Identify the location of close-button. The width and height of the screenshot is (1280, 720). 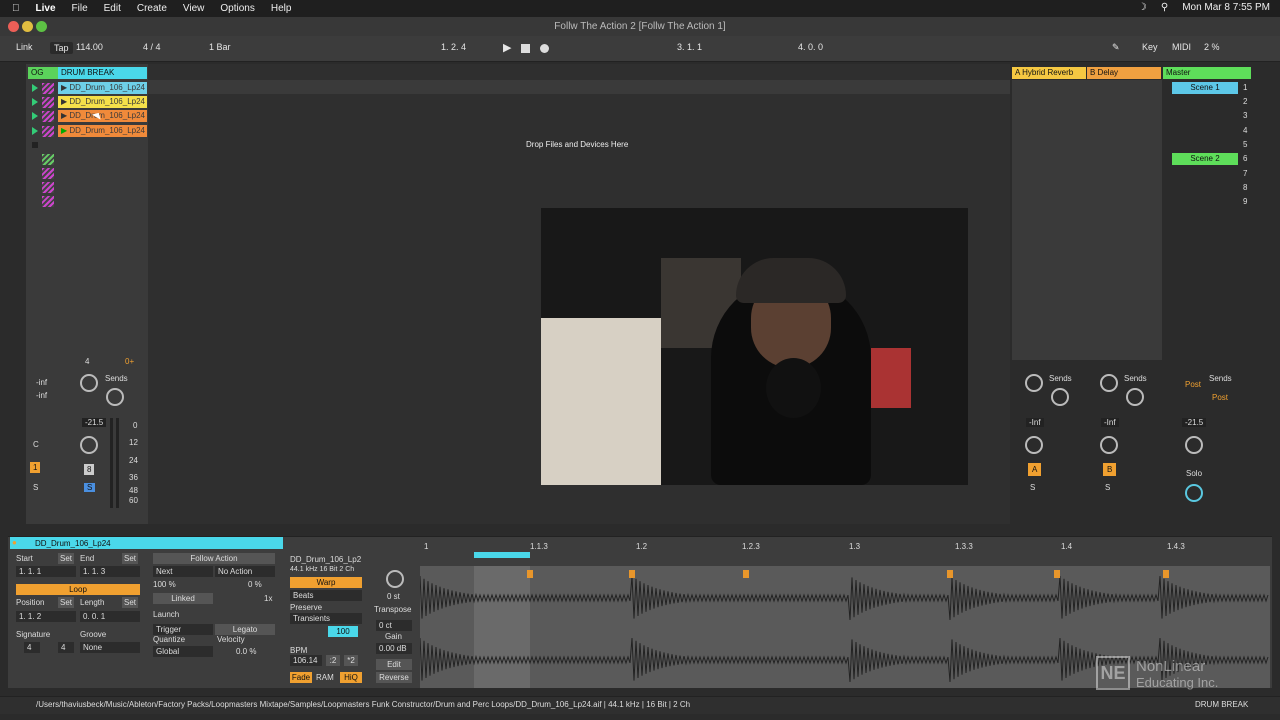
(13, 26).